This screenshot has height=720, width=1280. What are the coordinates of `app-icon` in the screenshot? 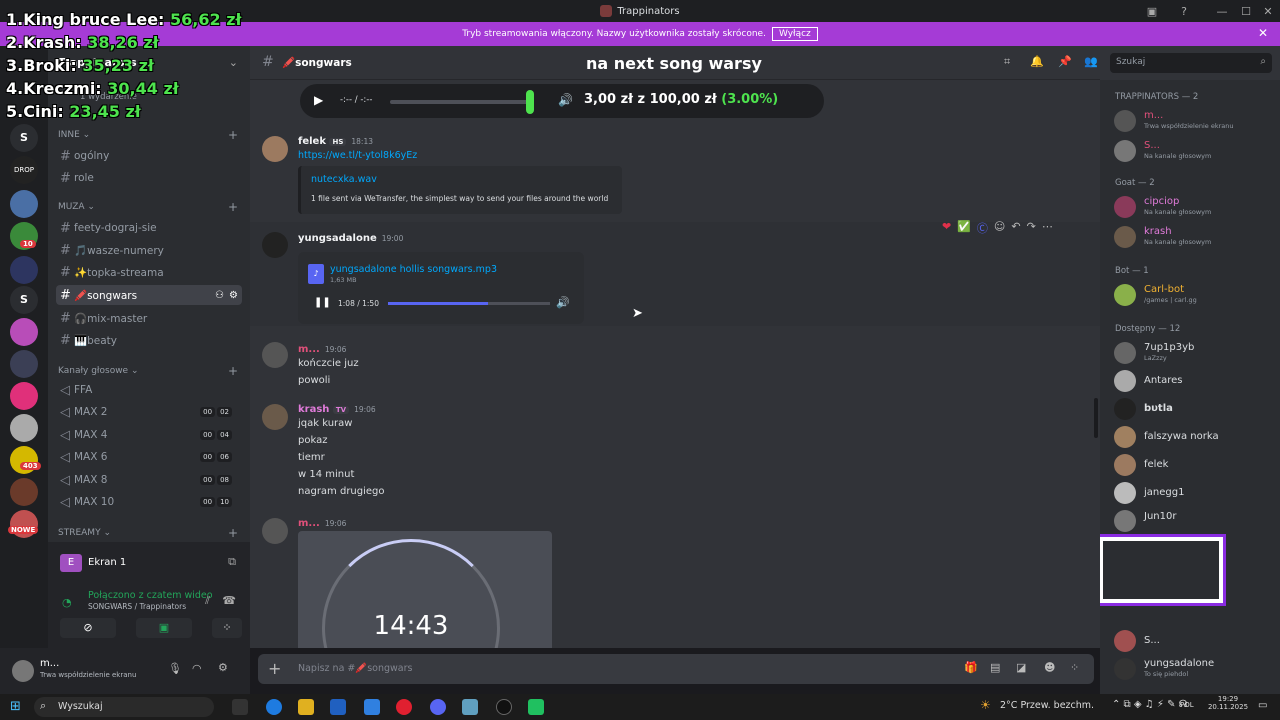 It's located at (536, 707).